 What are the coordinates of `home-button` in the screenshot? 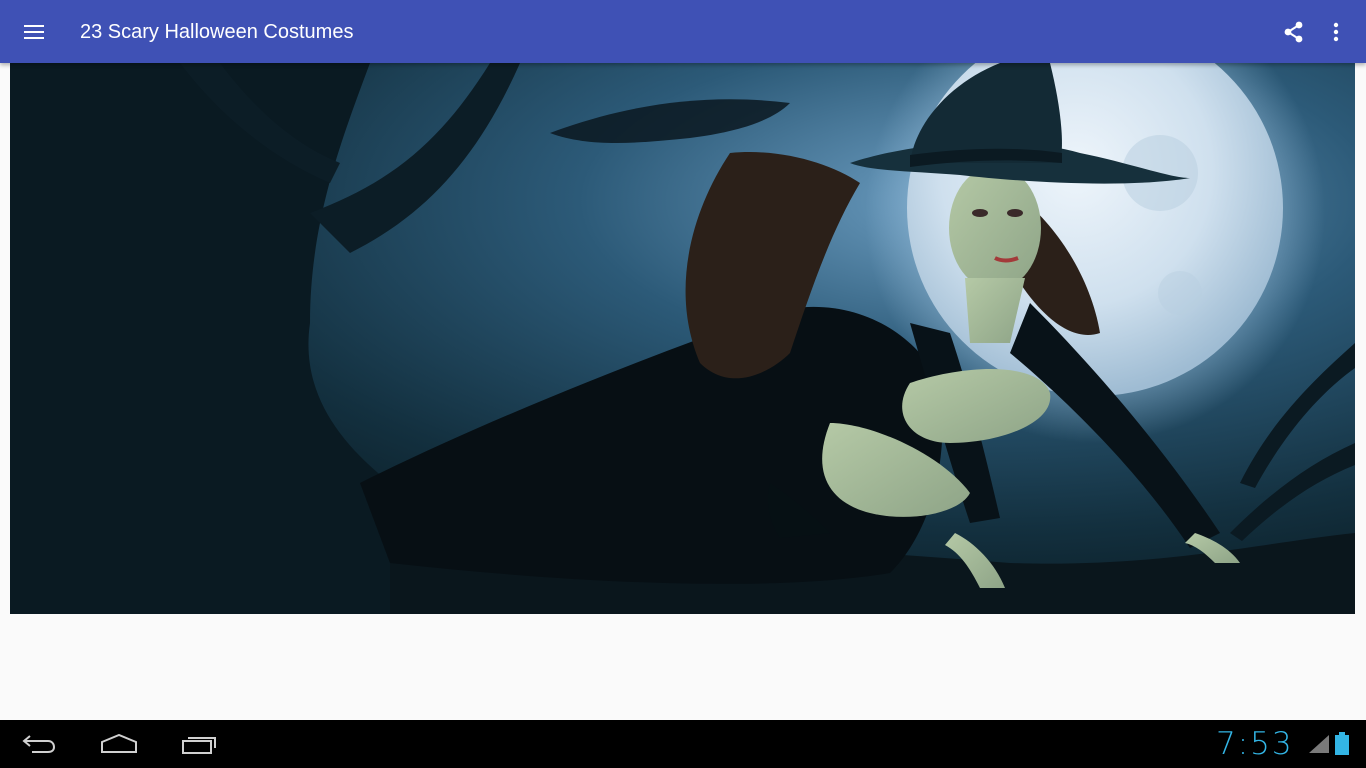 It's located at (119, 744).